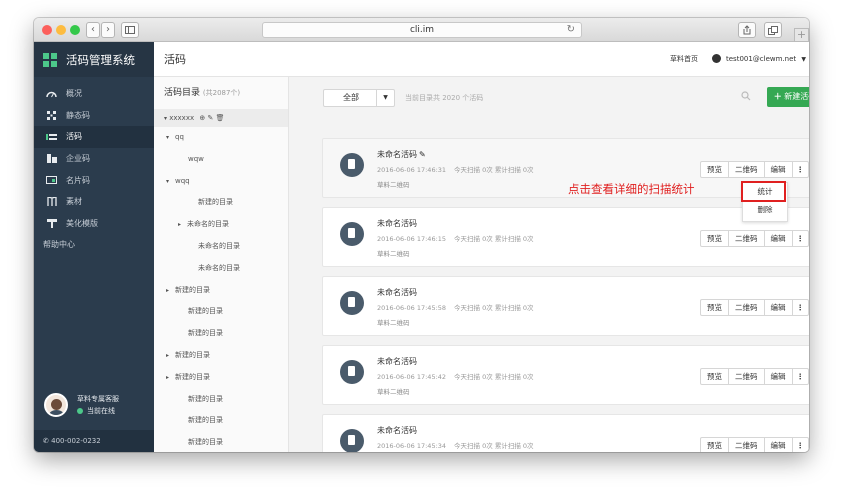 The width and height of the screenshot is (843, 500). I want to click on user-icon, so click(716, 58).